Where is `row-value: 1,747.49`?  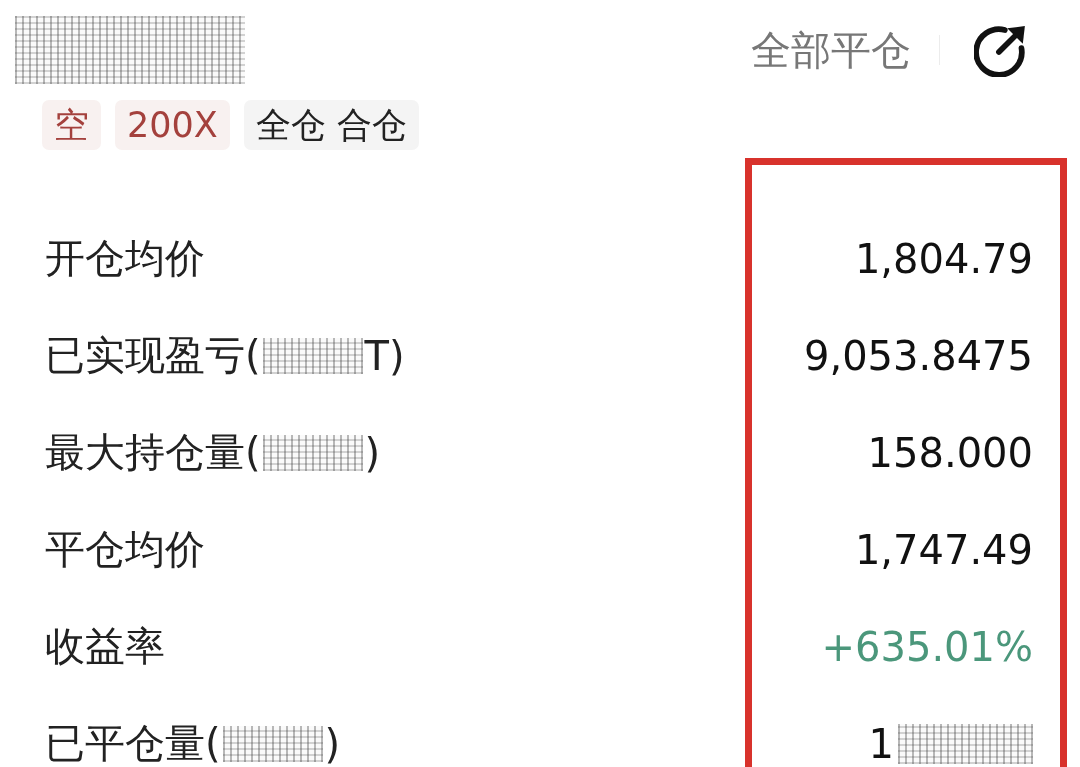 row-value: 1,747.49 is located at coordinates (943, 549).